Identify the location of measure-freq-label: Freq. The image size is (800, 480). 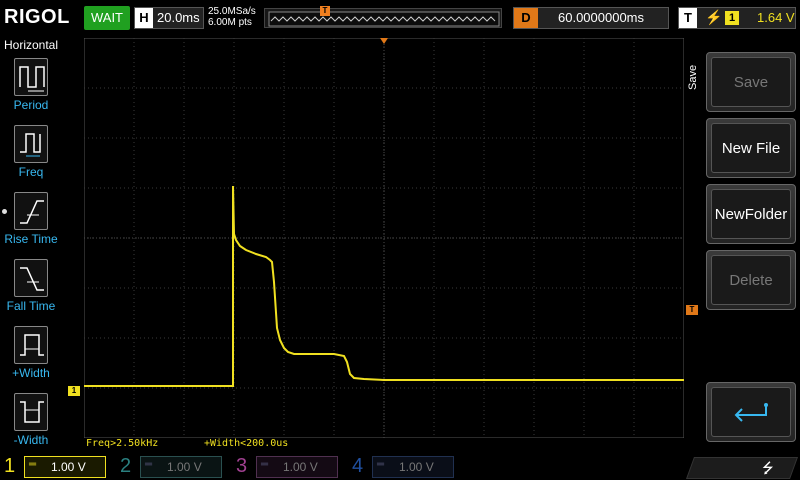
(31, 172).